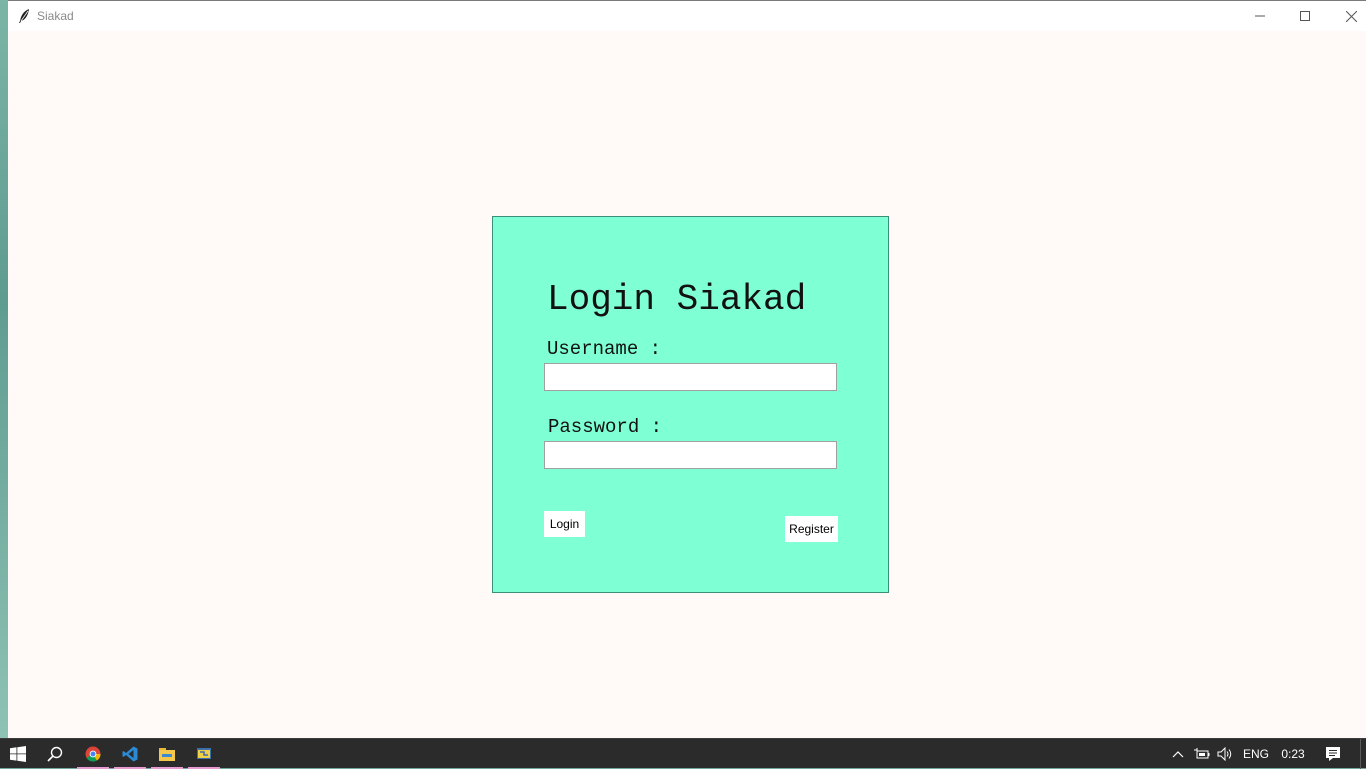  What do you see at coordinates (1351, 16) in the screenshot?
I see `close-icon` at bounding box center [1351, 16].